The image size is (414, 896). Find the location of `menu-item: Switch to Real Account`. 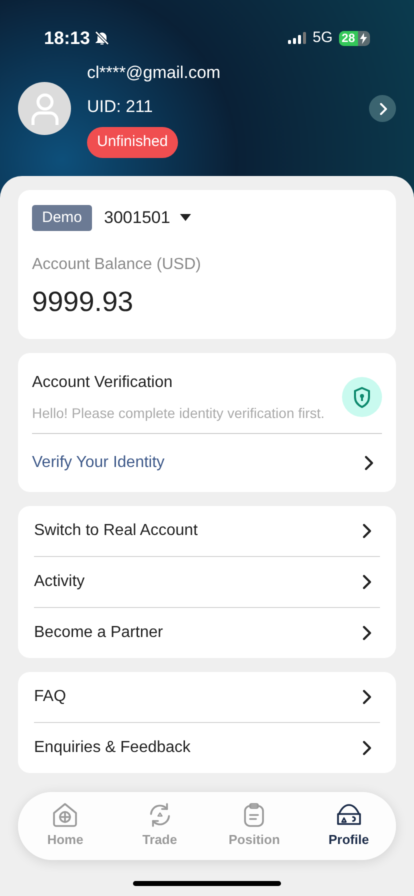

menu-item: Switch to Real Account is located at coordinates (207, 531).